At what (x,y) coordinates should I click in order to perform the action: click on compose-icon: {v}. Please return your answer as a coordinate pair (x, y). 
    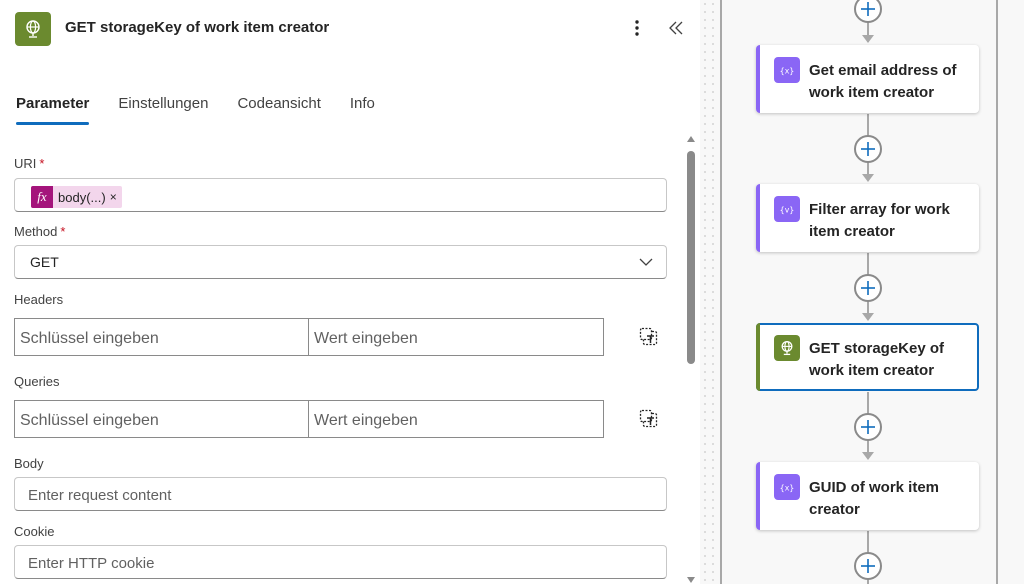
    Looking at the image, I should click on (787, 209).